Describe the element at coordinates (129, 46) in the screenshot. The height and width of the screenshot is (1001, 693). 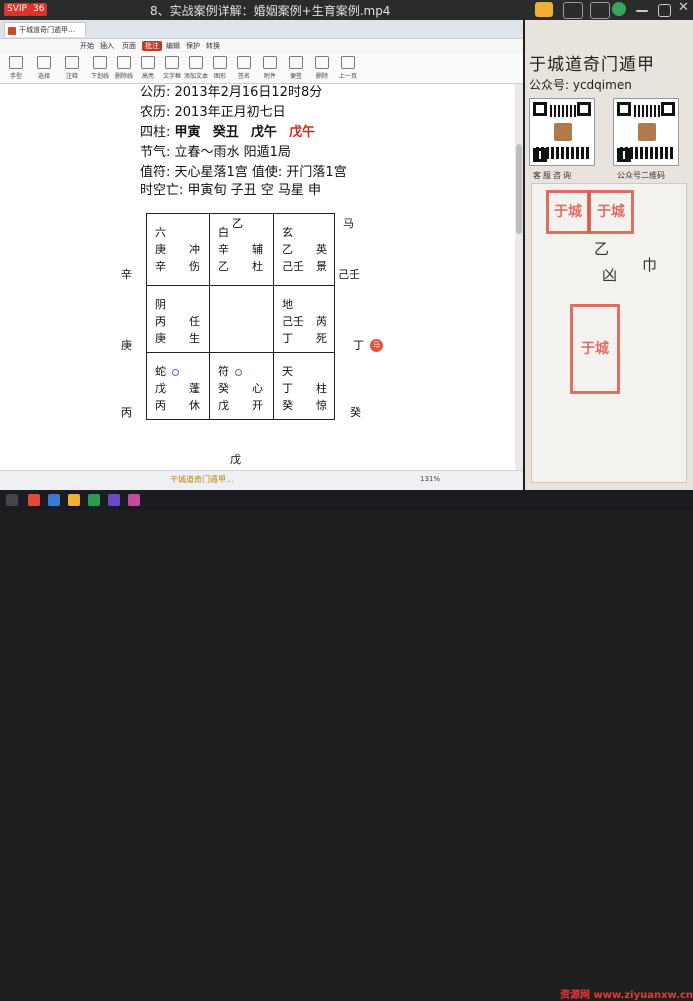
I see `menu-page: 页面` at that location.